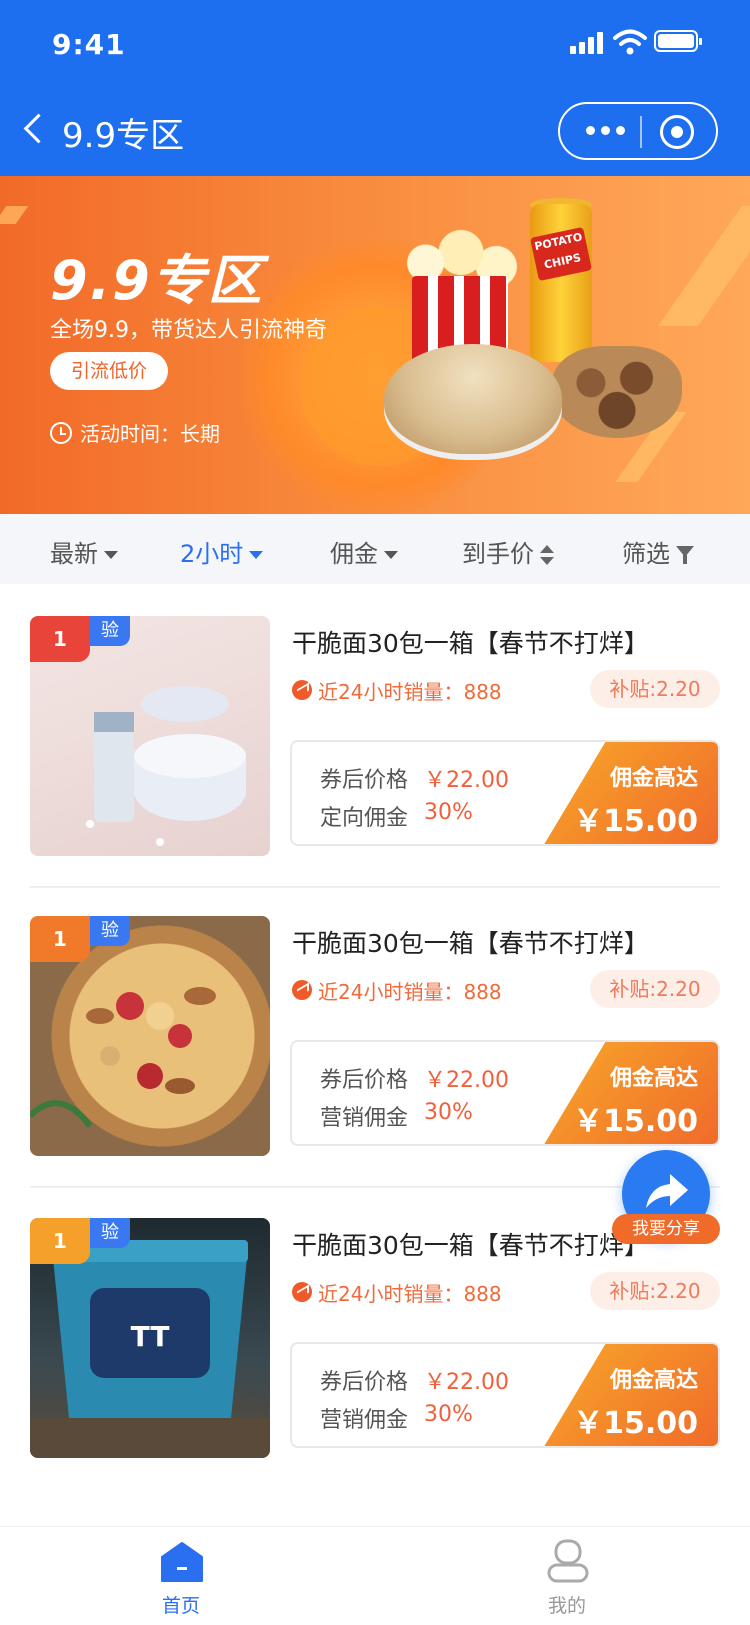 Image resolution: width=750 pixels, height=1625 pixels. I want to click on banner-time: 活动时间：长期, so click(150, 434).